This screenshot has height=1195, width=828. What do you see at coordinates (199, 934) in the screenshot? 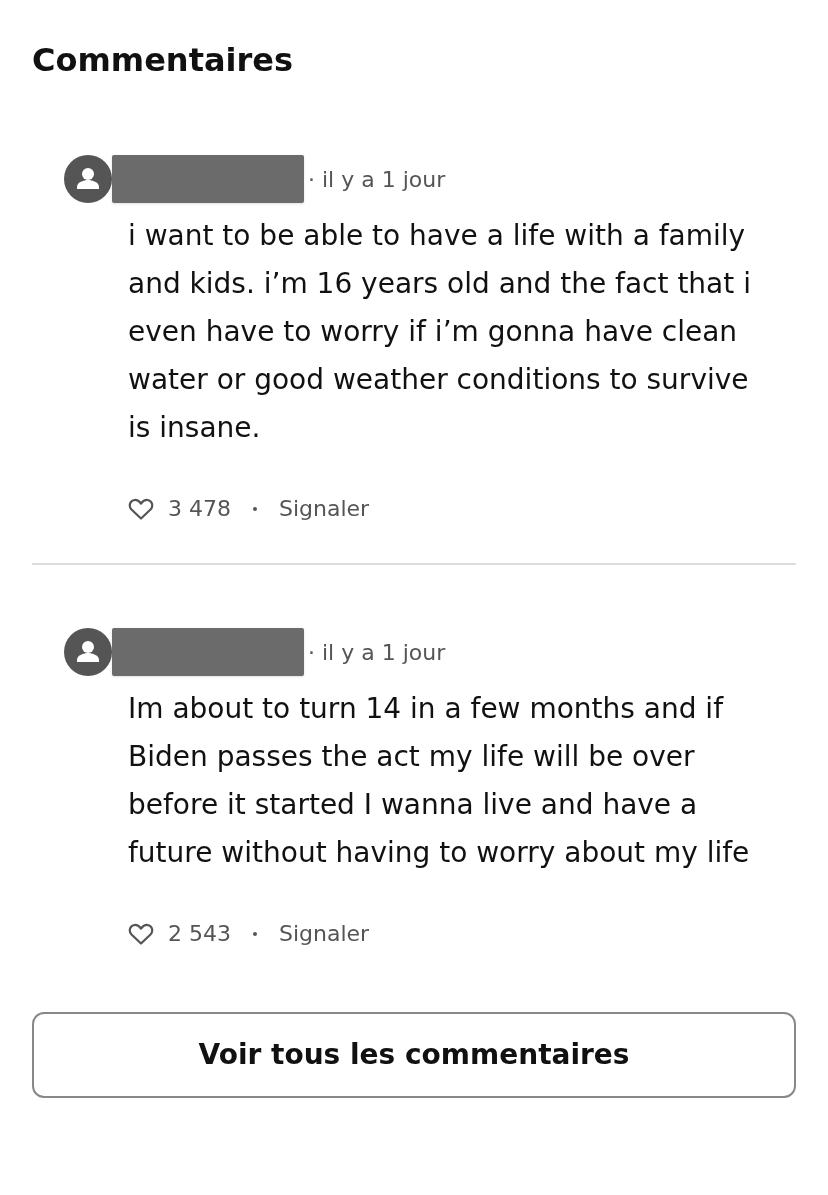
I see `like-count: 2 543` at bounding box center [199, 934].